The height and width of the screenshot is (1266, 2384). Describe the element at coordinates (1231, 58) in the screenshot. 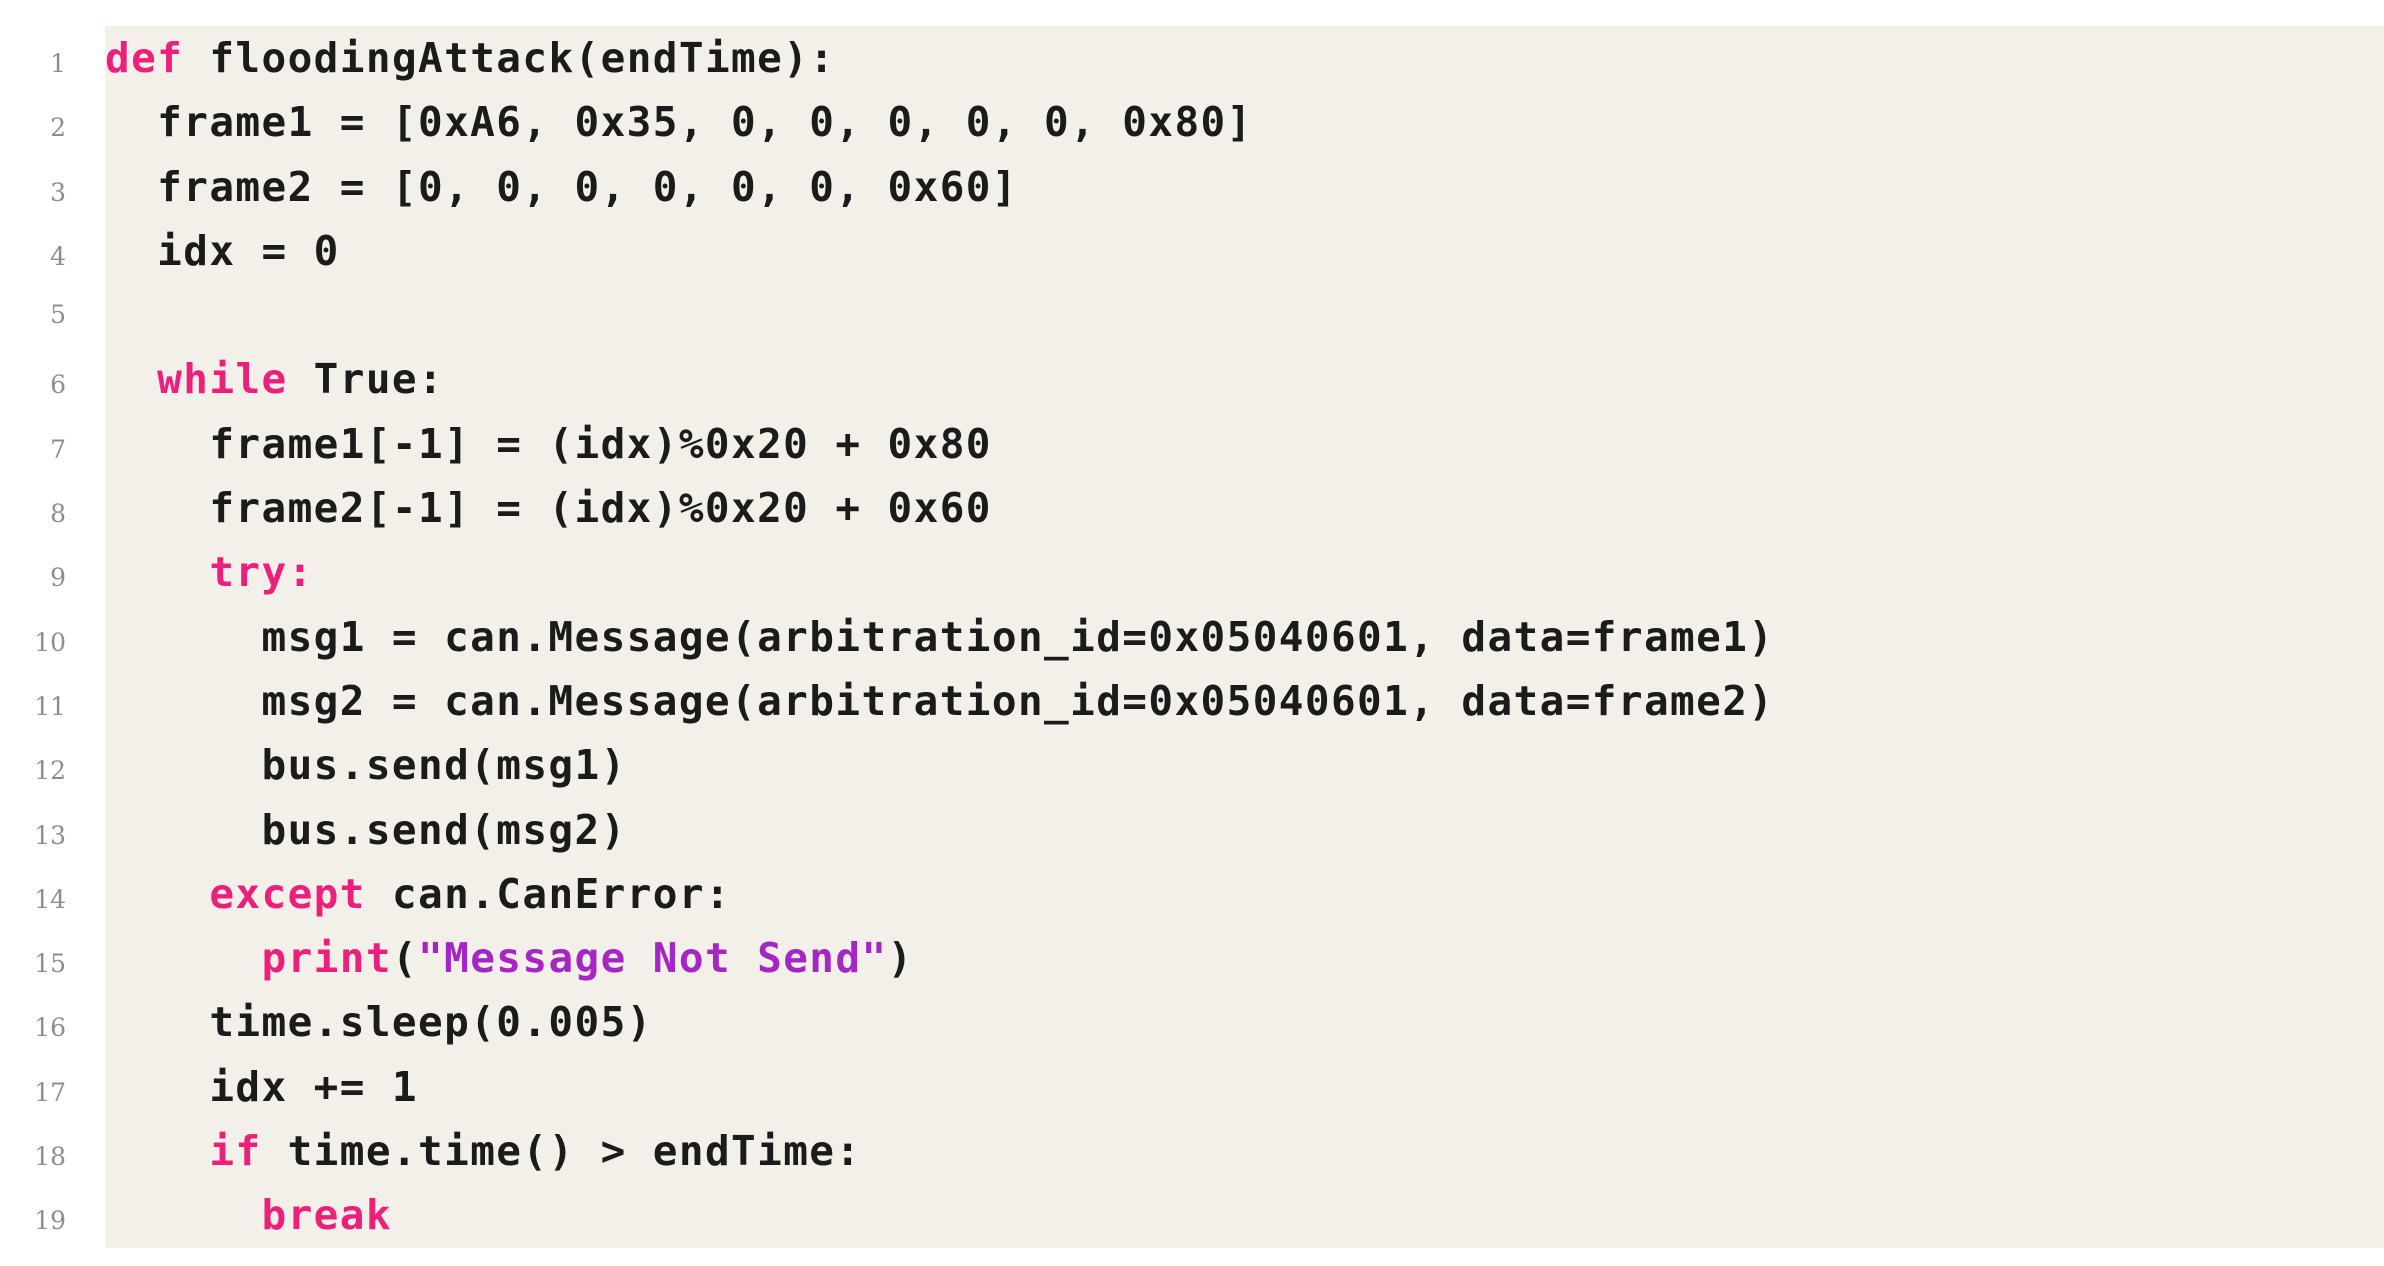

I see `code-line-source: def floodingAttack(endTime):` at that location.